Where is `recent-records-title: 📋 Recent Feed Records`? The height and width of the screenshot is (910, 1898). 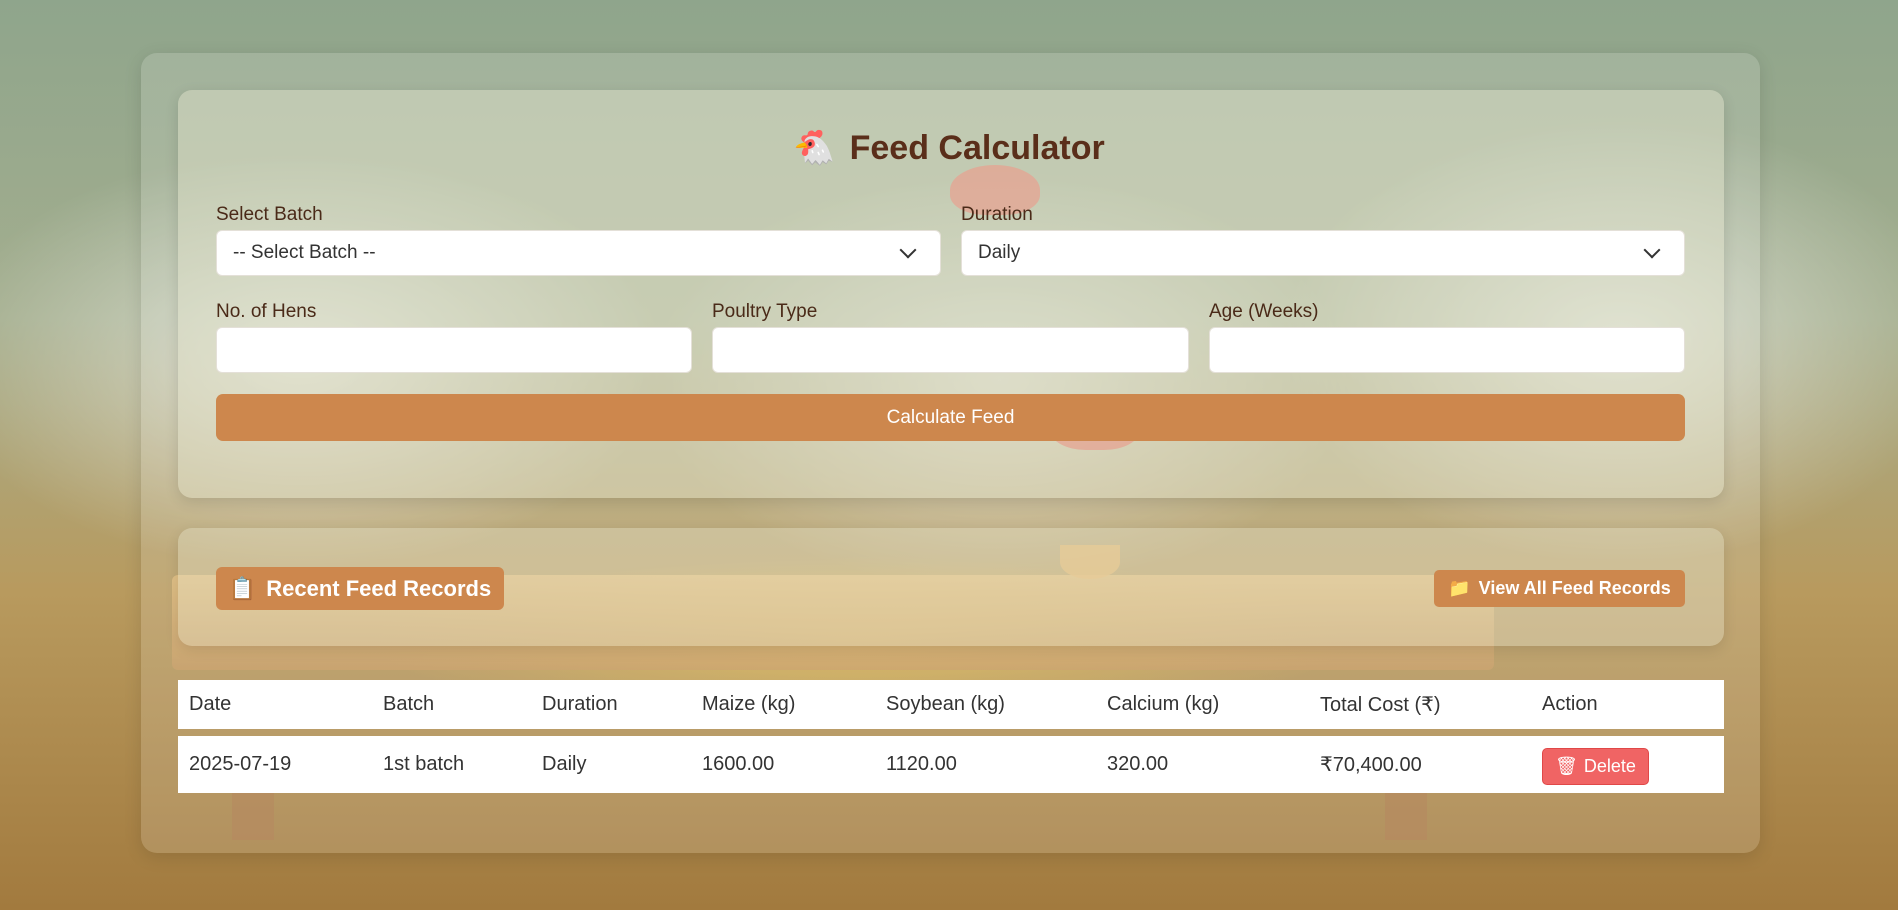
recent-records-title: 📋 Recent Feed Records is located at coordinates (360, 588).